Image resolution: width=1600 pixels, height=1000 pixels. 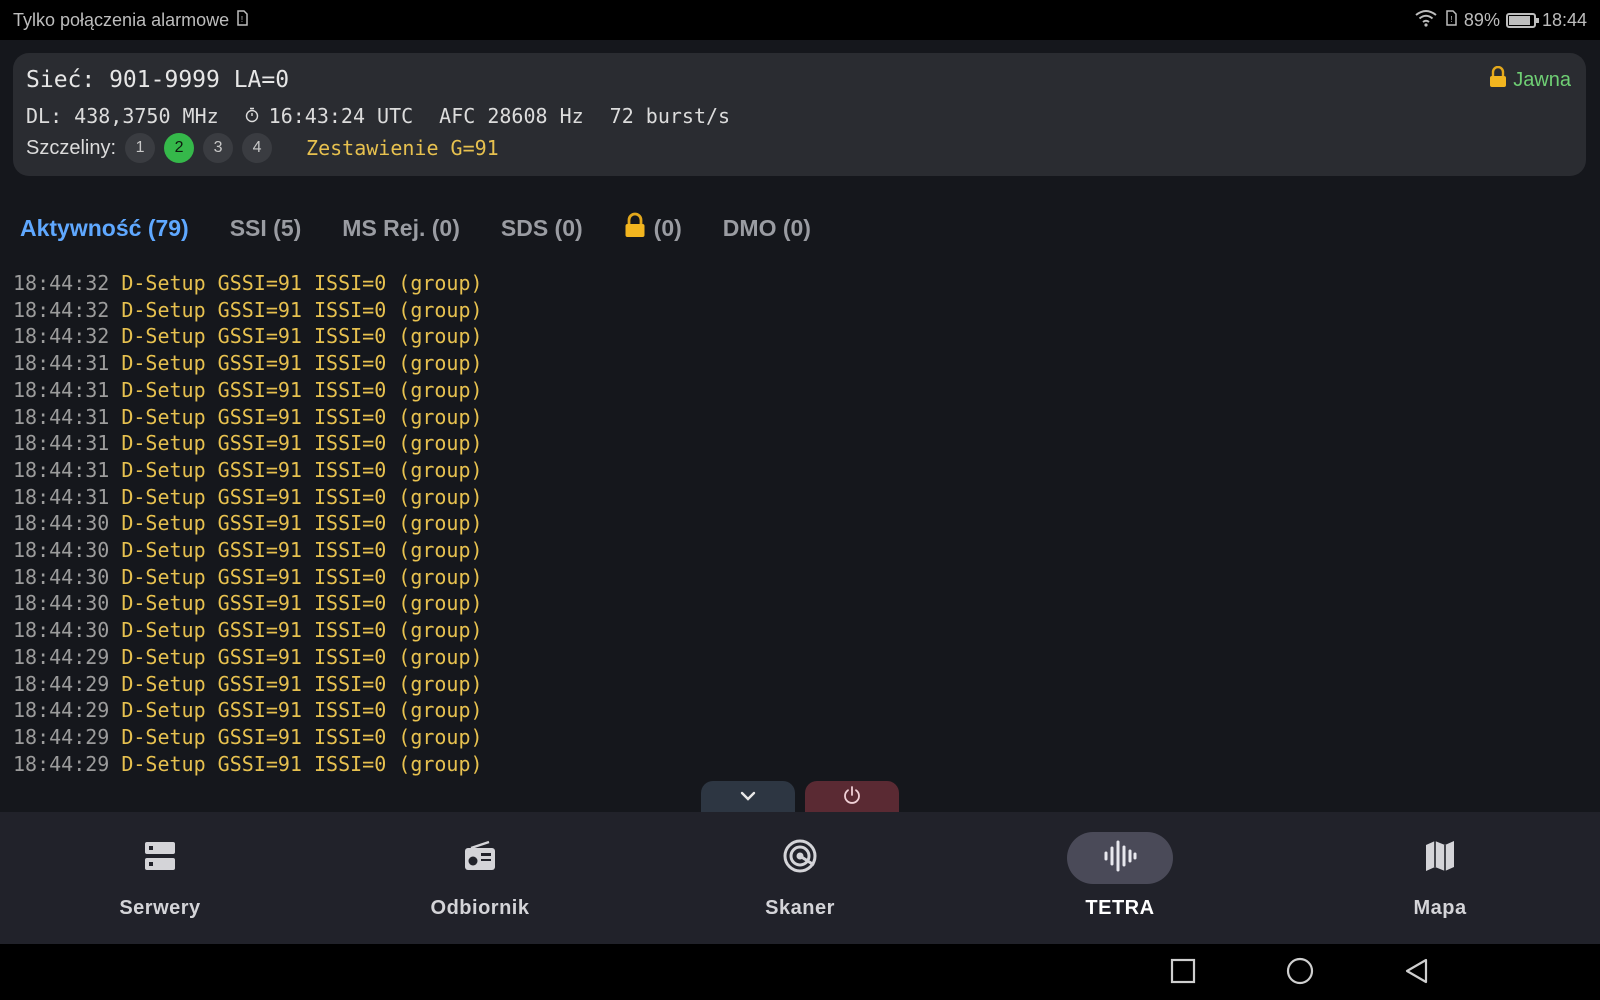 I want to click on afc-value: AFC 28608 Hz, so click(x=511, y=116).